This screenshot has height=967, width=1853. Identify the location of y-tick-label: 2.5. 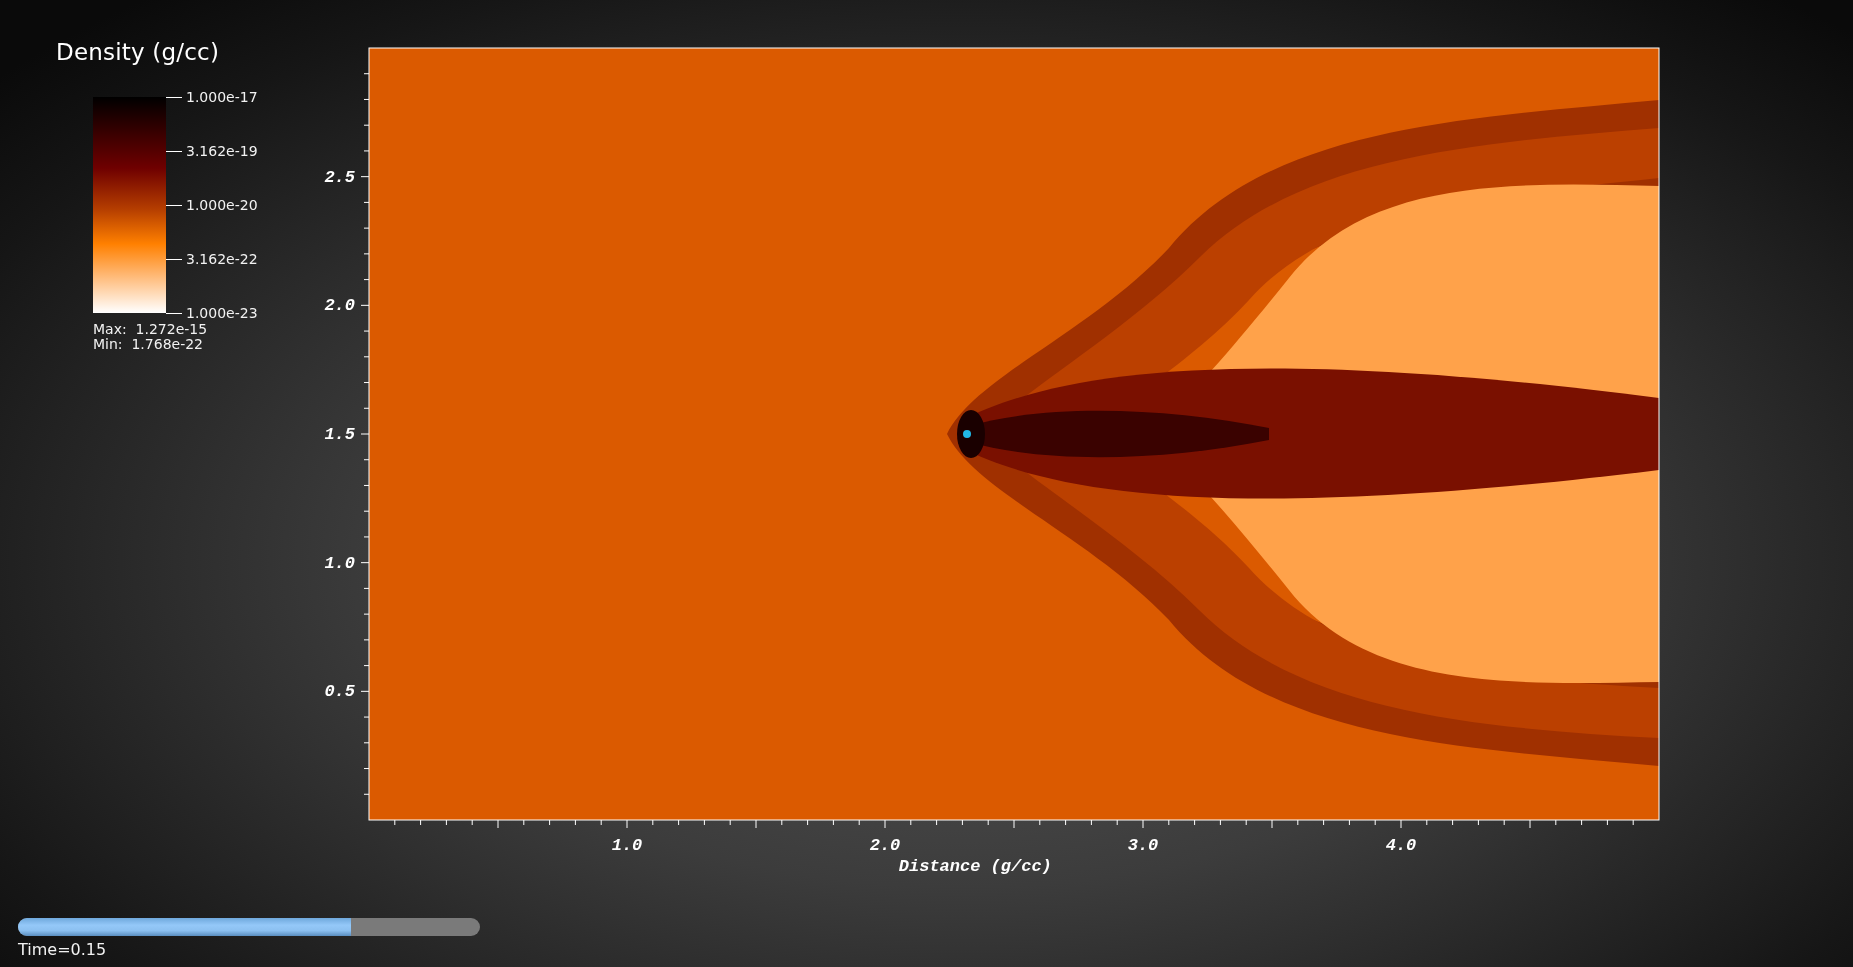
(339, 177).